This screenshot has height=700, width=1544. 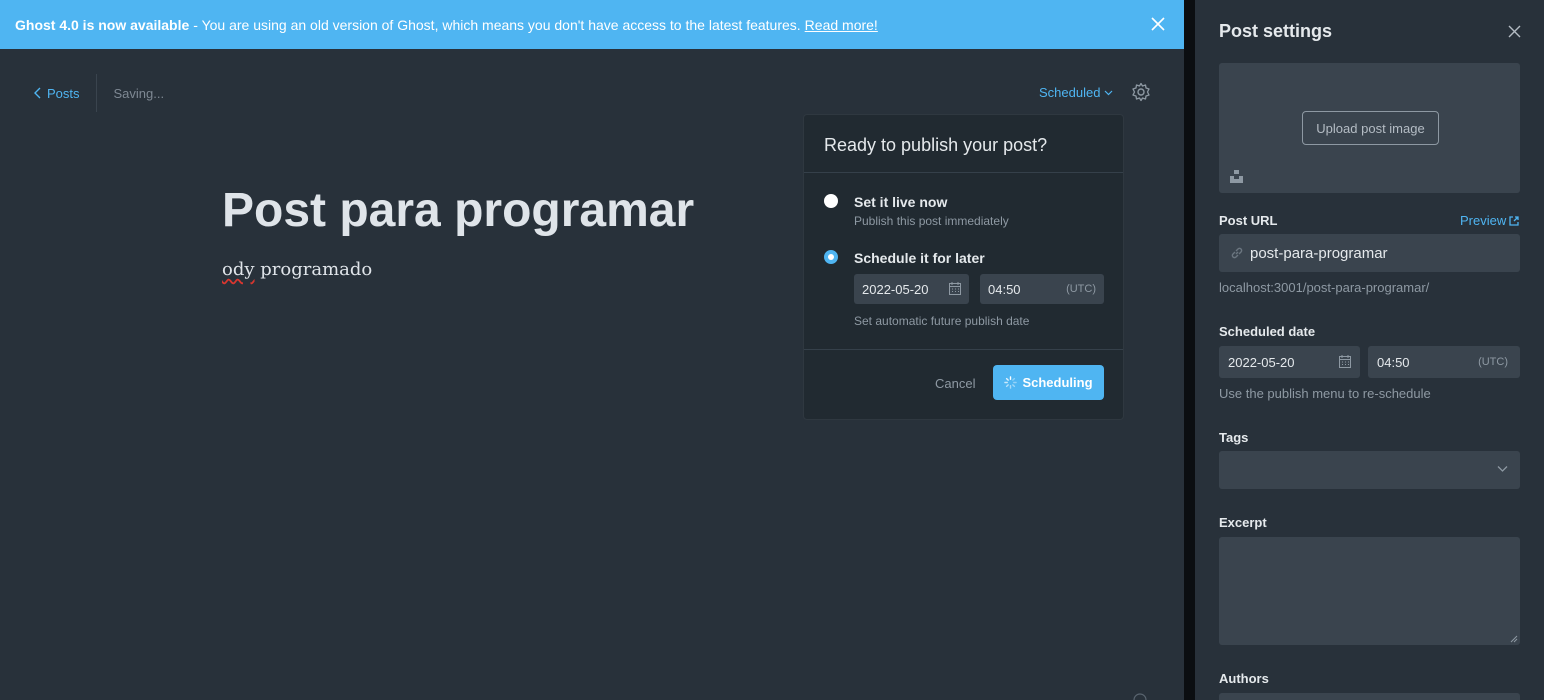 I want to click on help-icon, so click(x=1140, y=696).